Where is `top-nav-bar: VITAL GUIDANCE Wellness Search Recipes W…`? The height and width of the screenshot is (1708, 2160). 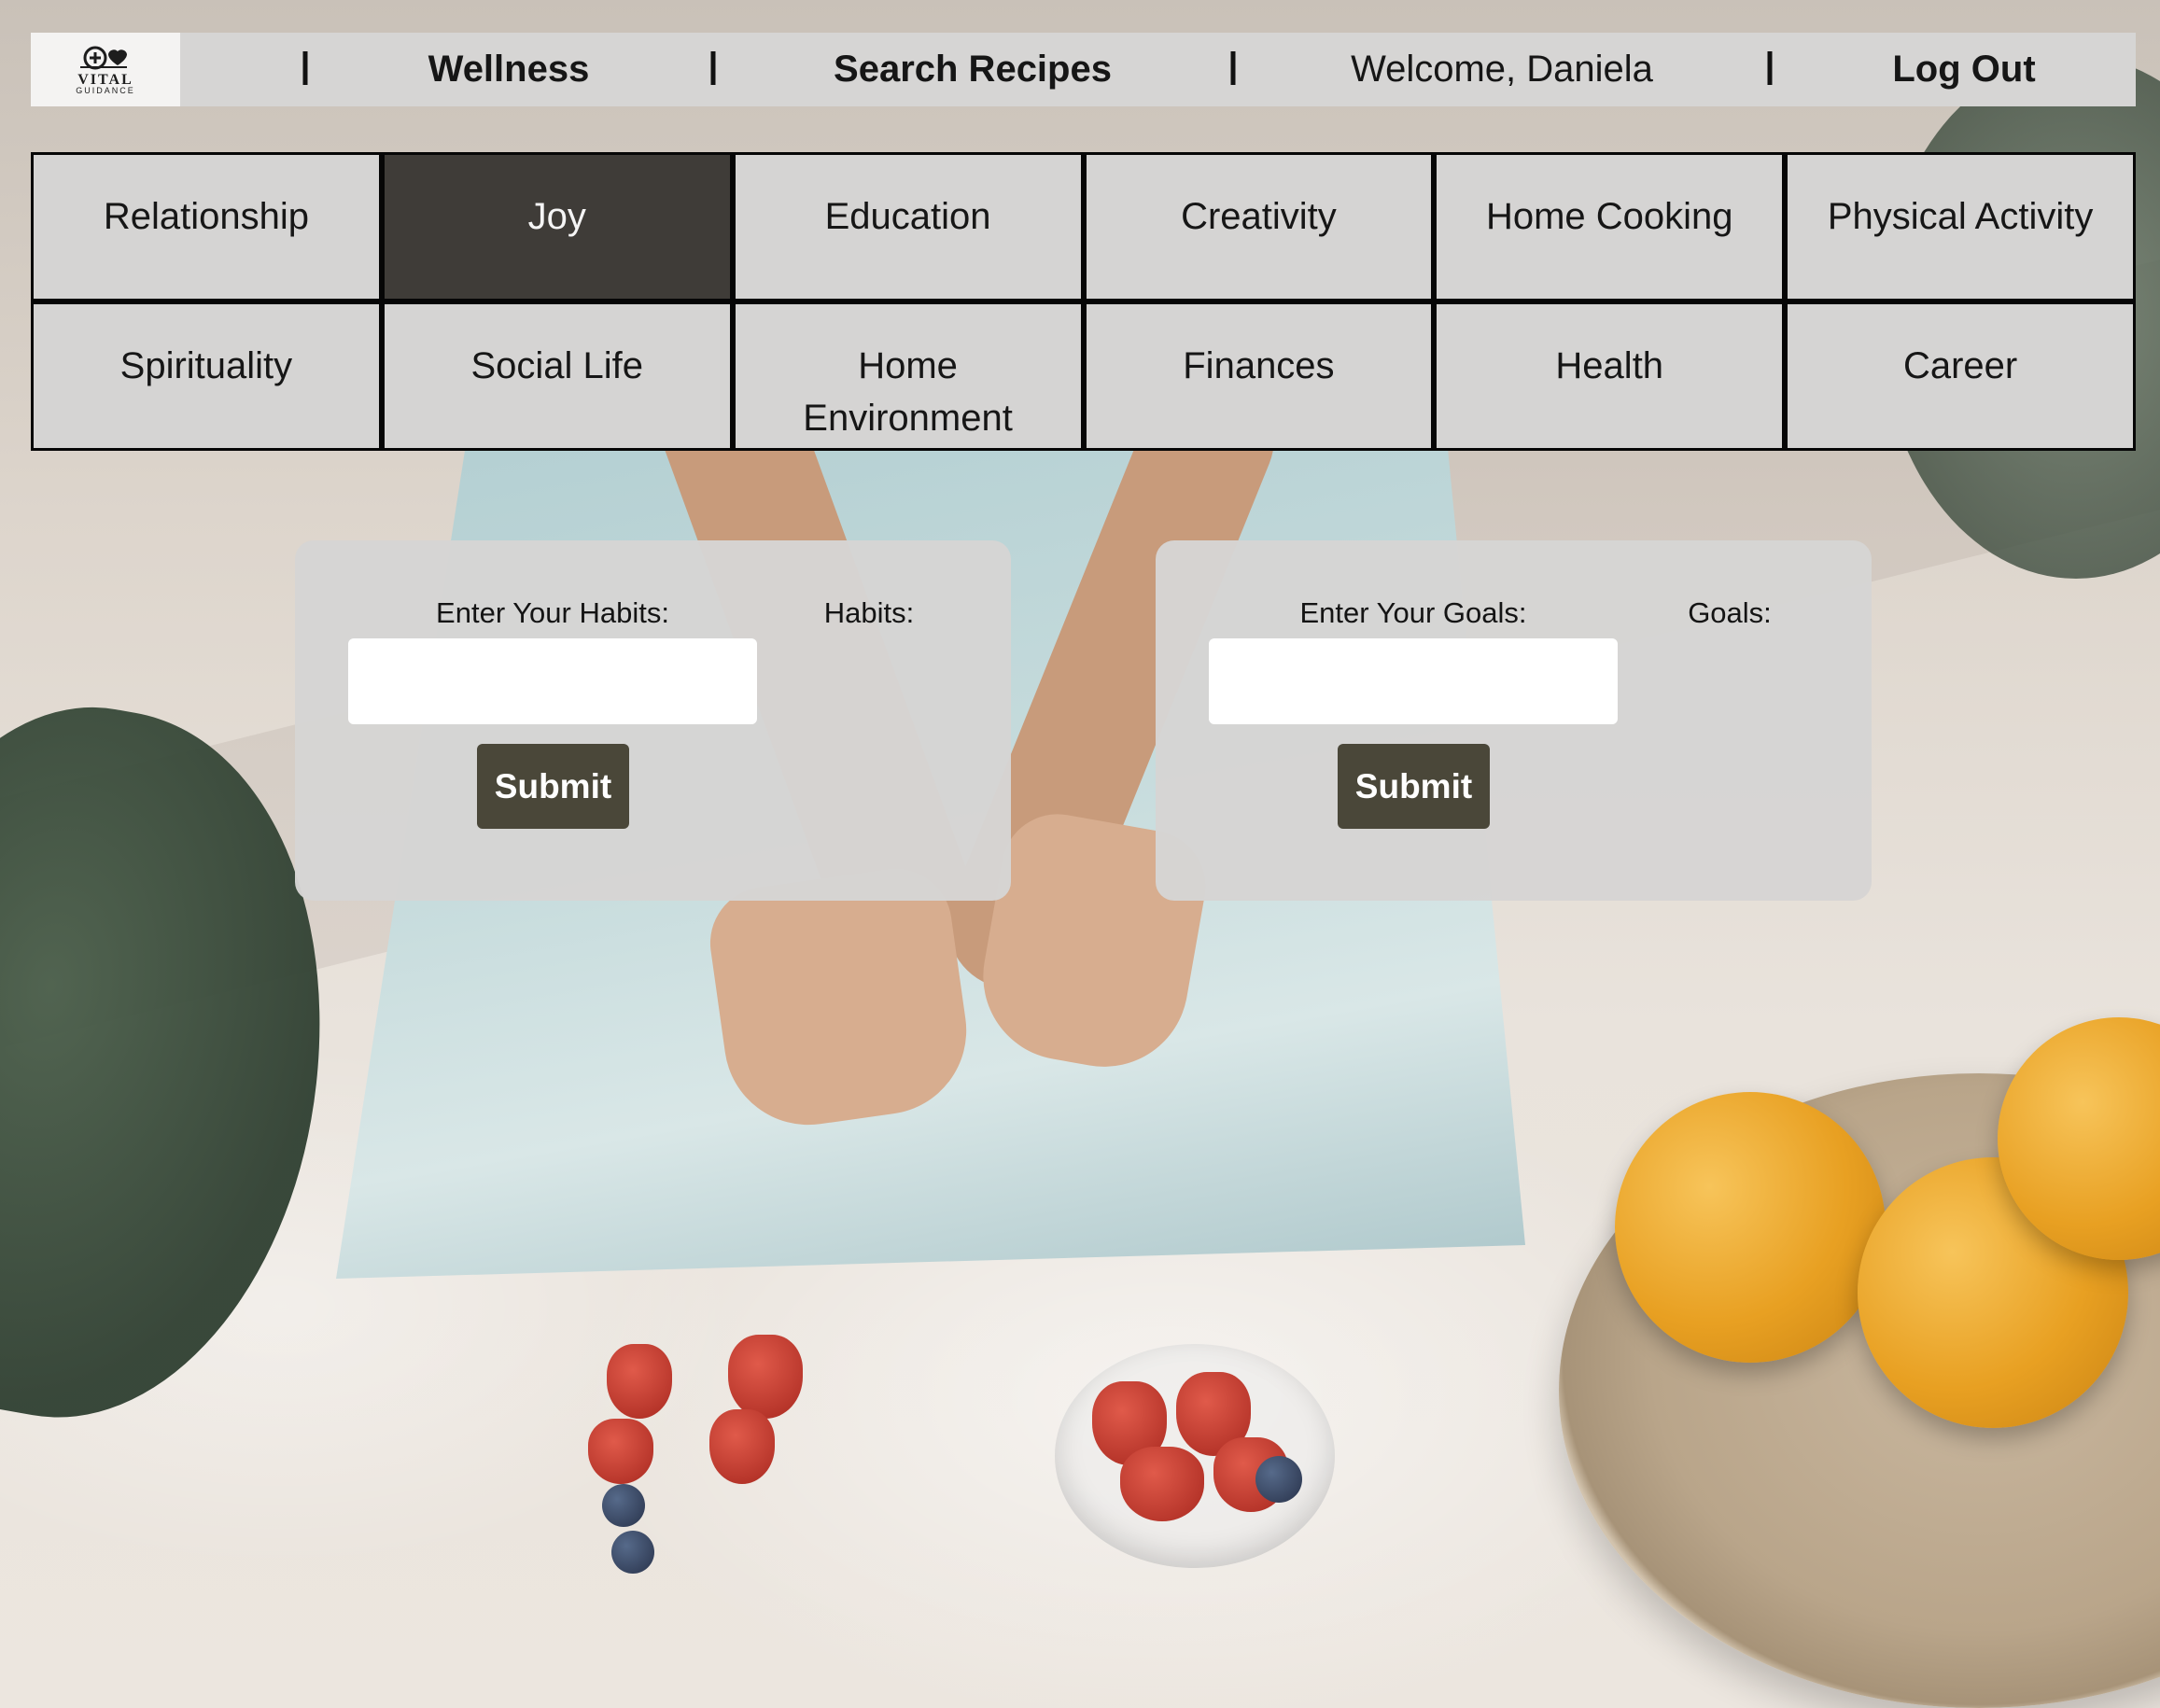 top-nav-bar: VITAL GUIDANCE Wellness Search Recipes W… is located at coordinates (1083, 69).